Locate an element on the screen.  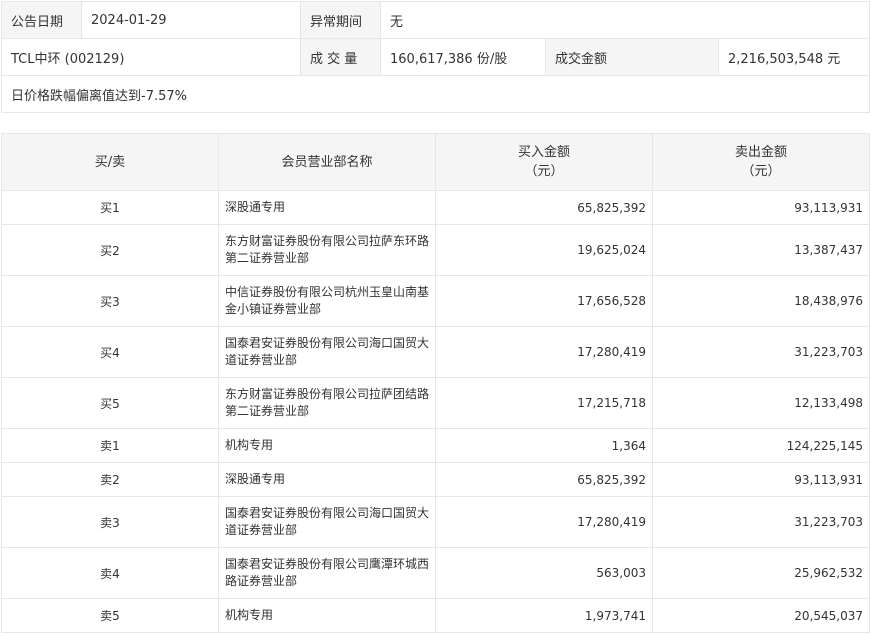
buy-amount-cell: 563,003 is located at coordinates (544, 573).